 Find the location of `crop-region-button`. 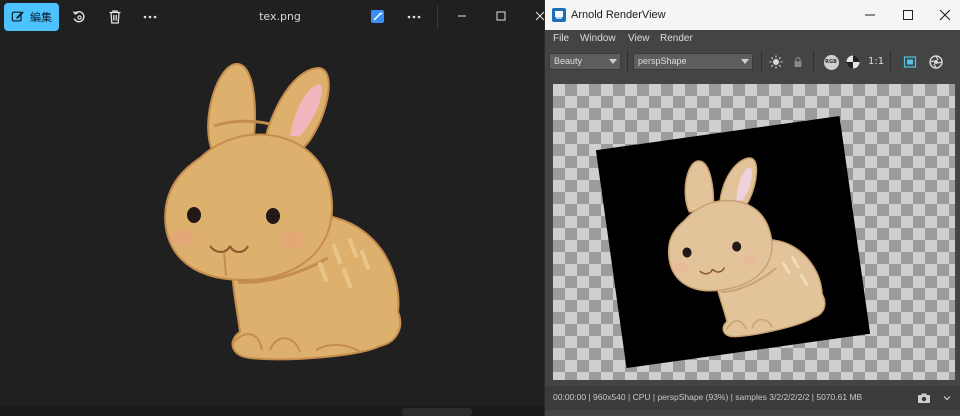

crop-region-button is located at coordinates (910, 62).